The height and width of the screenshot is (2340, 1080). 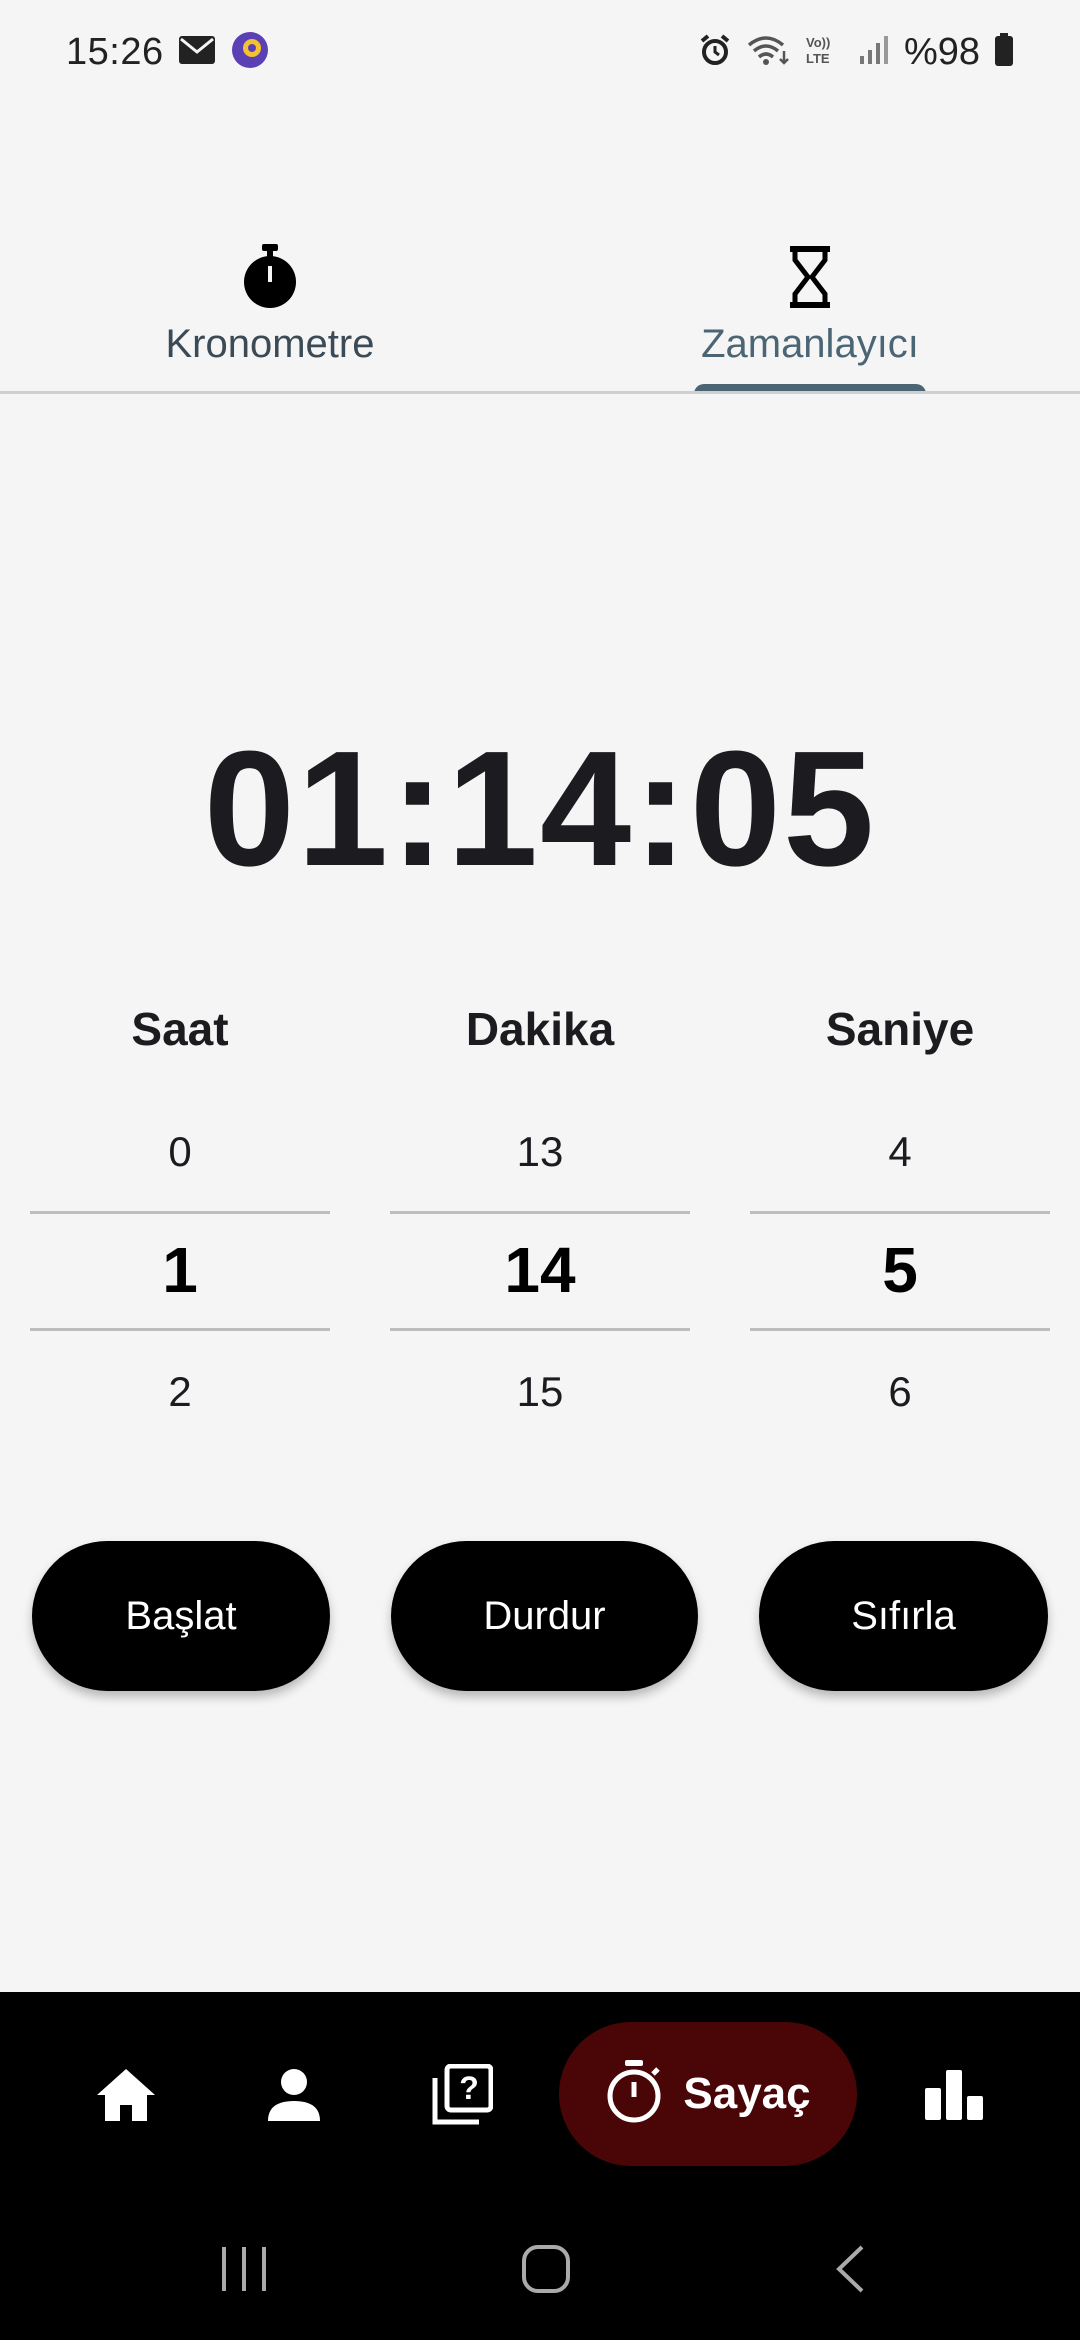 What do you see at coordinates (818, 42) in the screenshot?
I see `svg-text: Vo))` at bounding box center [818, 42].